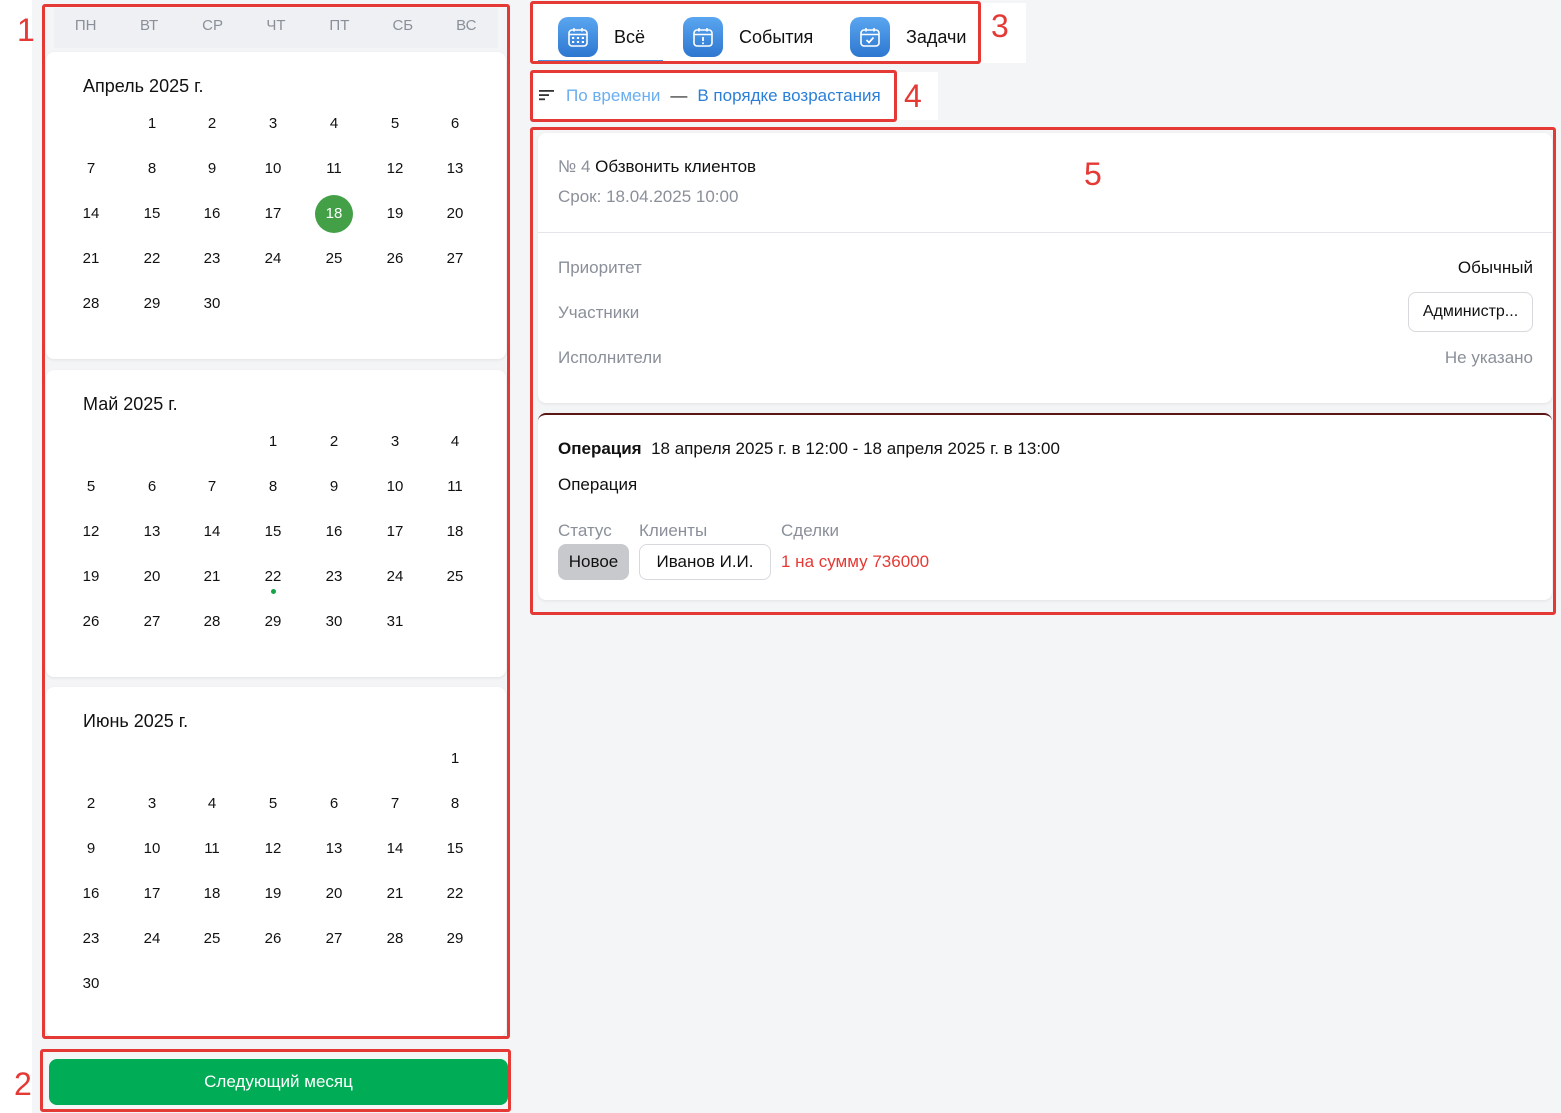  I want to click on tab-tasks: Задачи, so click(908, 37).